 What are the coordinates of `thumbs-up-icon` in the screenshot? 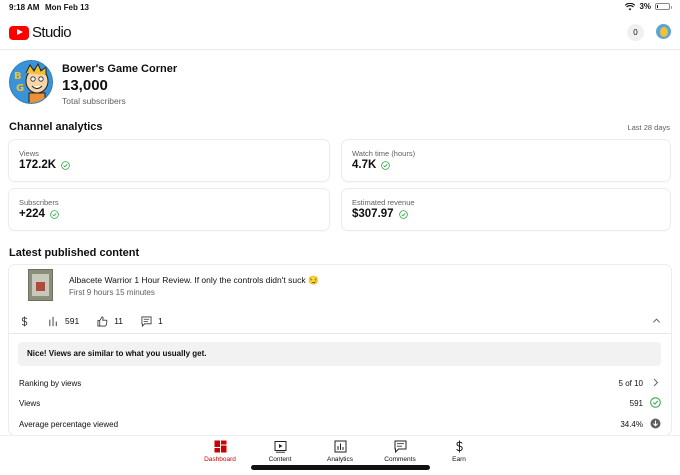 It's located at (102, 321).